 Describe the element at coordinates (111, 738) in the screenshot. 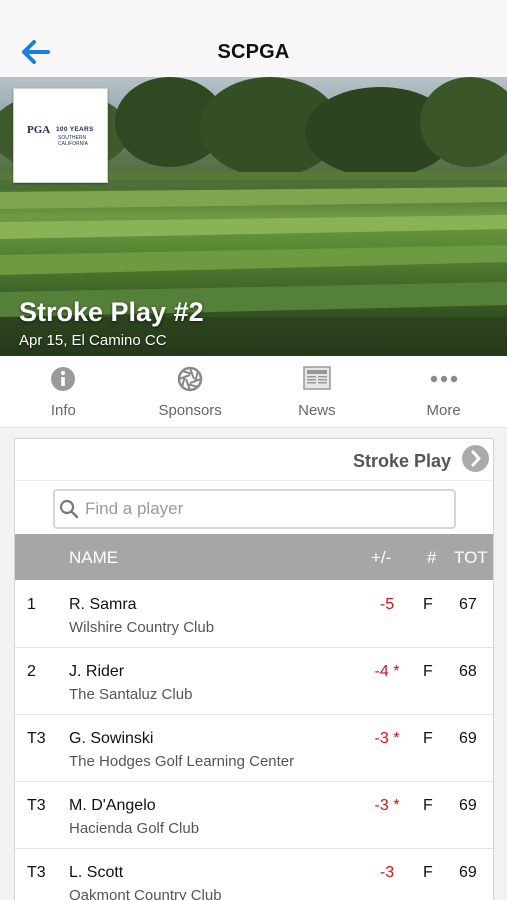

I see `player-name: G. Sowinski` at that location.